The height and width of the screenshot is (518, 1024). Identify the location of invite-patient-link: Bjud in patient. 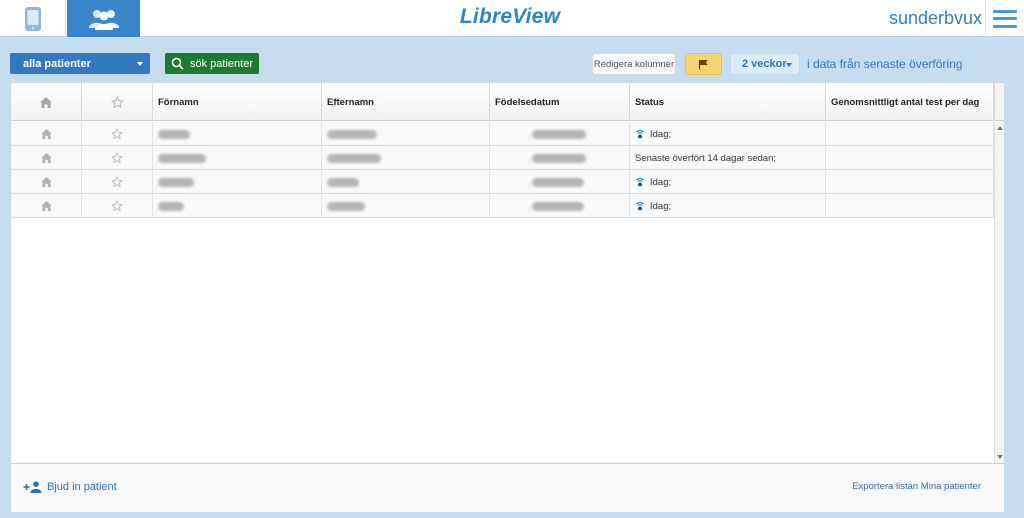
(70, 487).